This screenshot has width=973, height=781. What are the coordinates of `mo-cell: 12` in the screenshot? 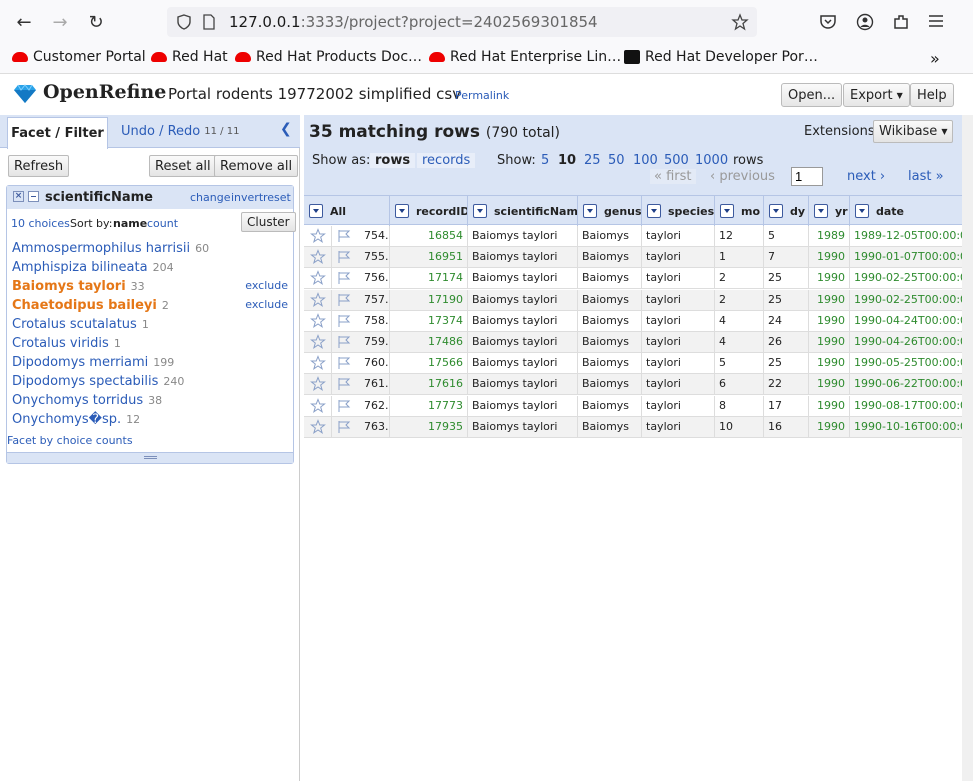 It's located at (739, 236).